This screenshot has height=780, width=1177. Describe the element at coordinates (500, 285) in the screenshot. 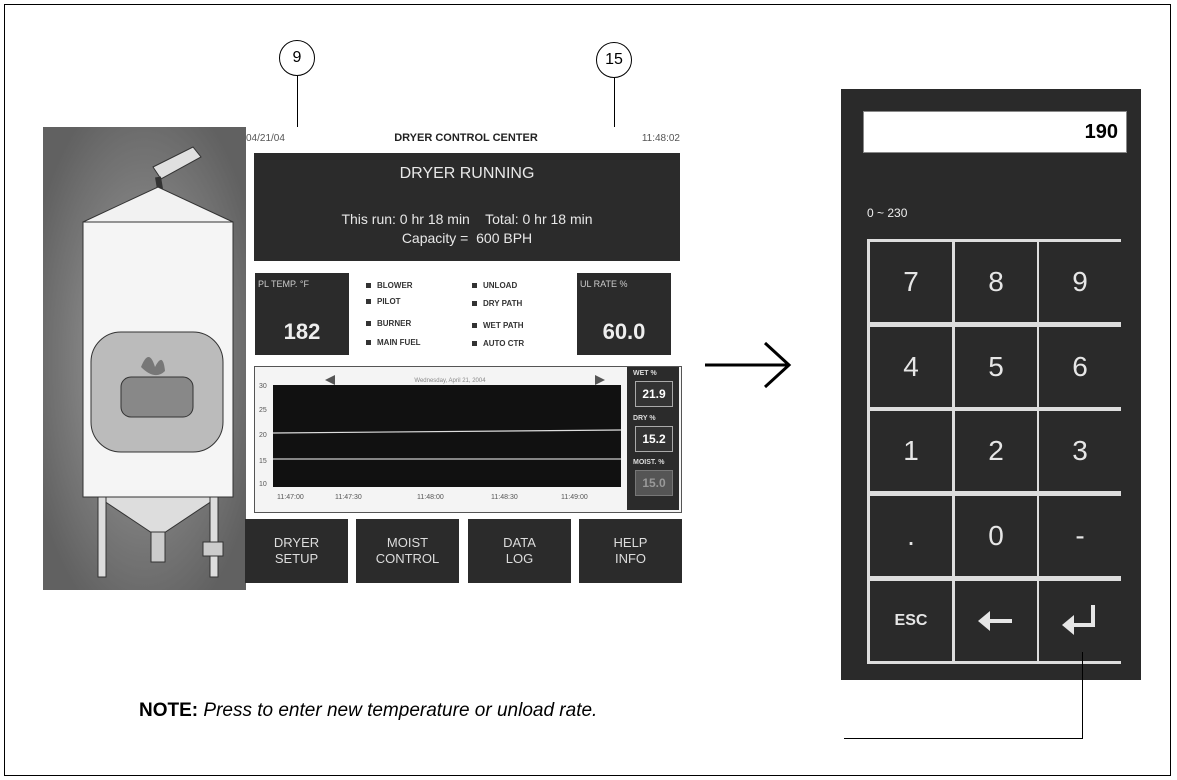

I see `indicator-label: UNLOAD` at that location.